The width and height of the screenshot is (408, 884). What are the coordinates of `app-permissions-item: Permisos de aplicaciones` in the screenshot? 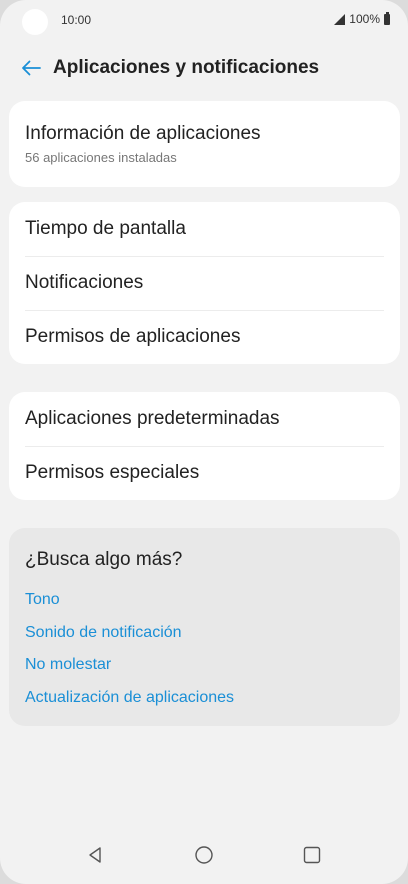 It's located at (204, 337).